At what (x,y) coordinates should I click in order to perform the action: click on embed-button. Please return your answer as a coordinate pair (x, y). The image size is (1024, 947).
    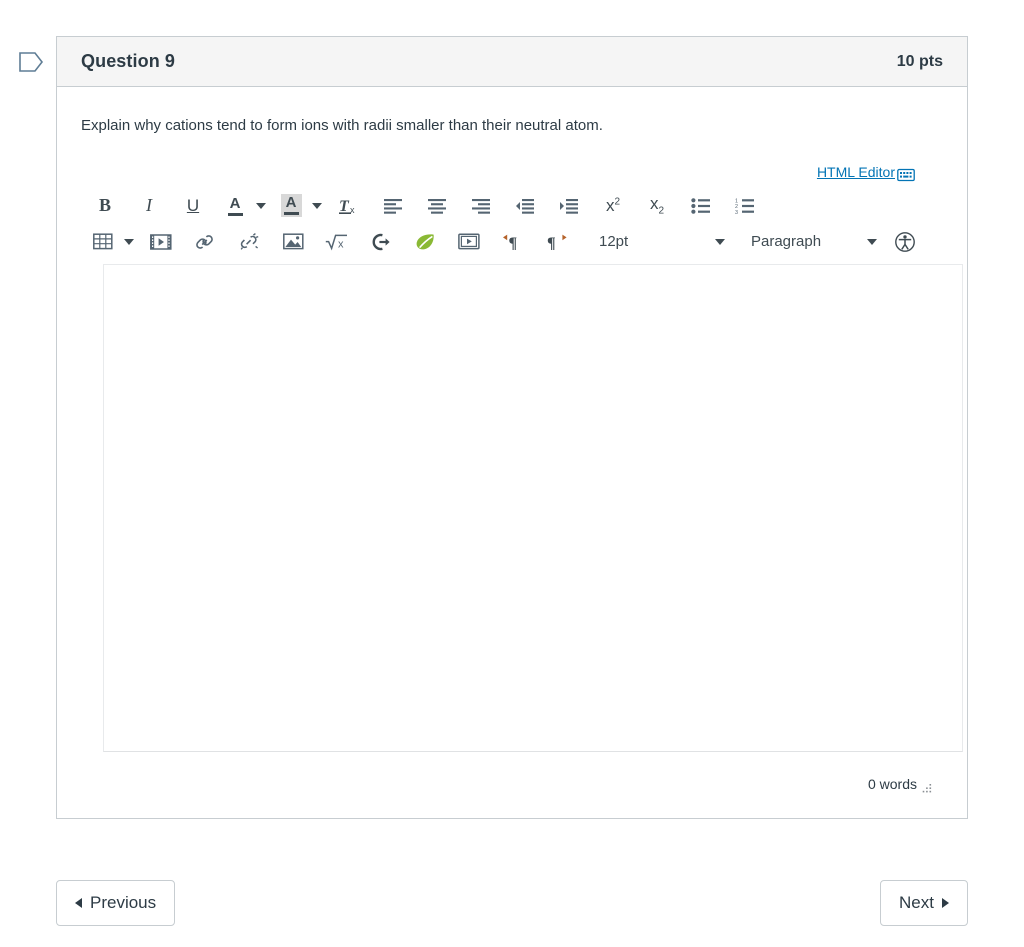
    Looking at the image, I should click on (381, 242).